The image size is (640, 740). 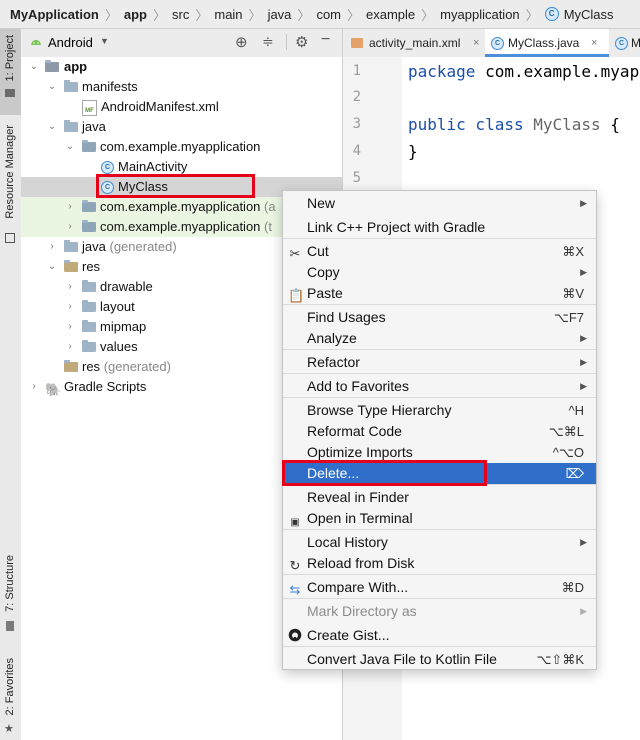 I want to click on tree-label: manifests, so click(x=110, y=86).